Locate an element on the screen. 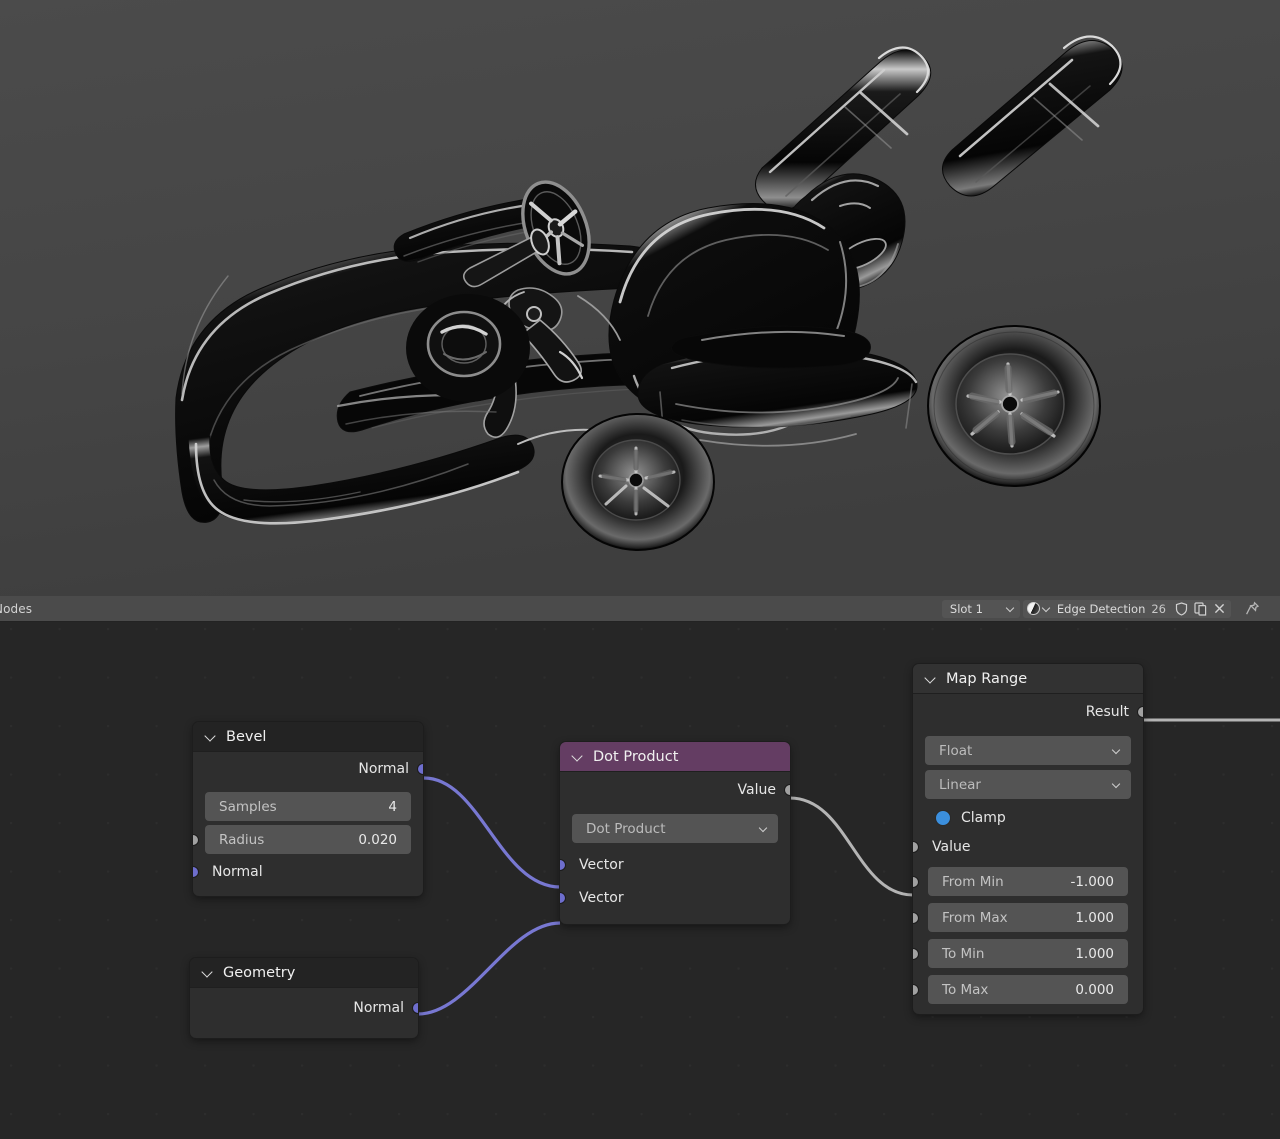 This screenshot has width=1280, height=1139. field-to-max-value: 0.000 is located at coordinates (1094, 989).